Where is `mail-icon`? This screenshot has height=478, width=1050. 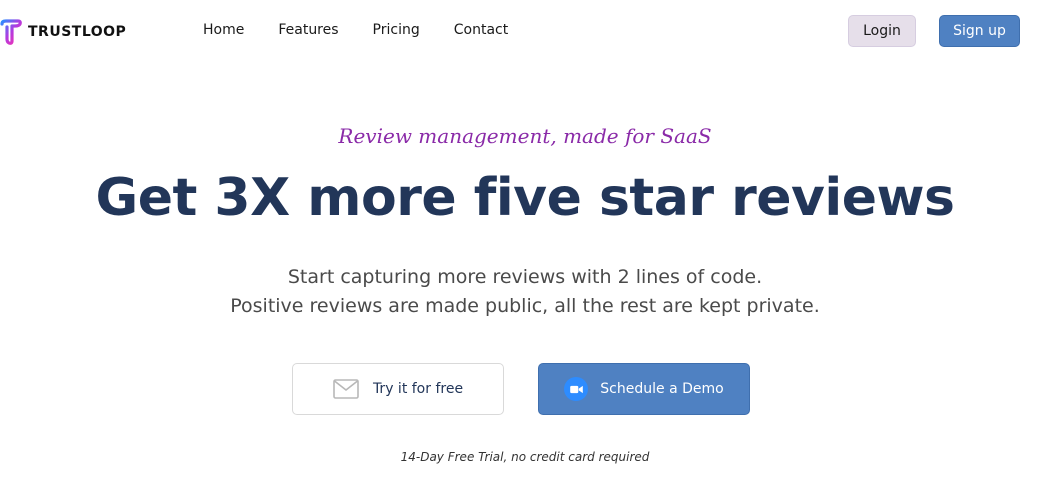 mail-icon is located at coordinates (346, 389).